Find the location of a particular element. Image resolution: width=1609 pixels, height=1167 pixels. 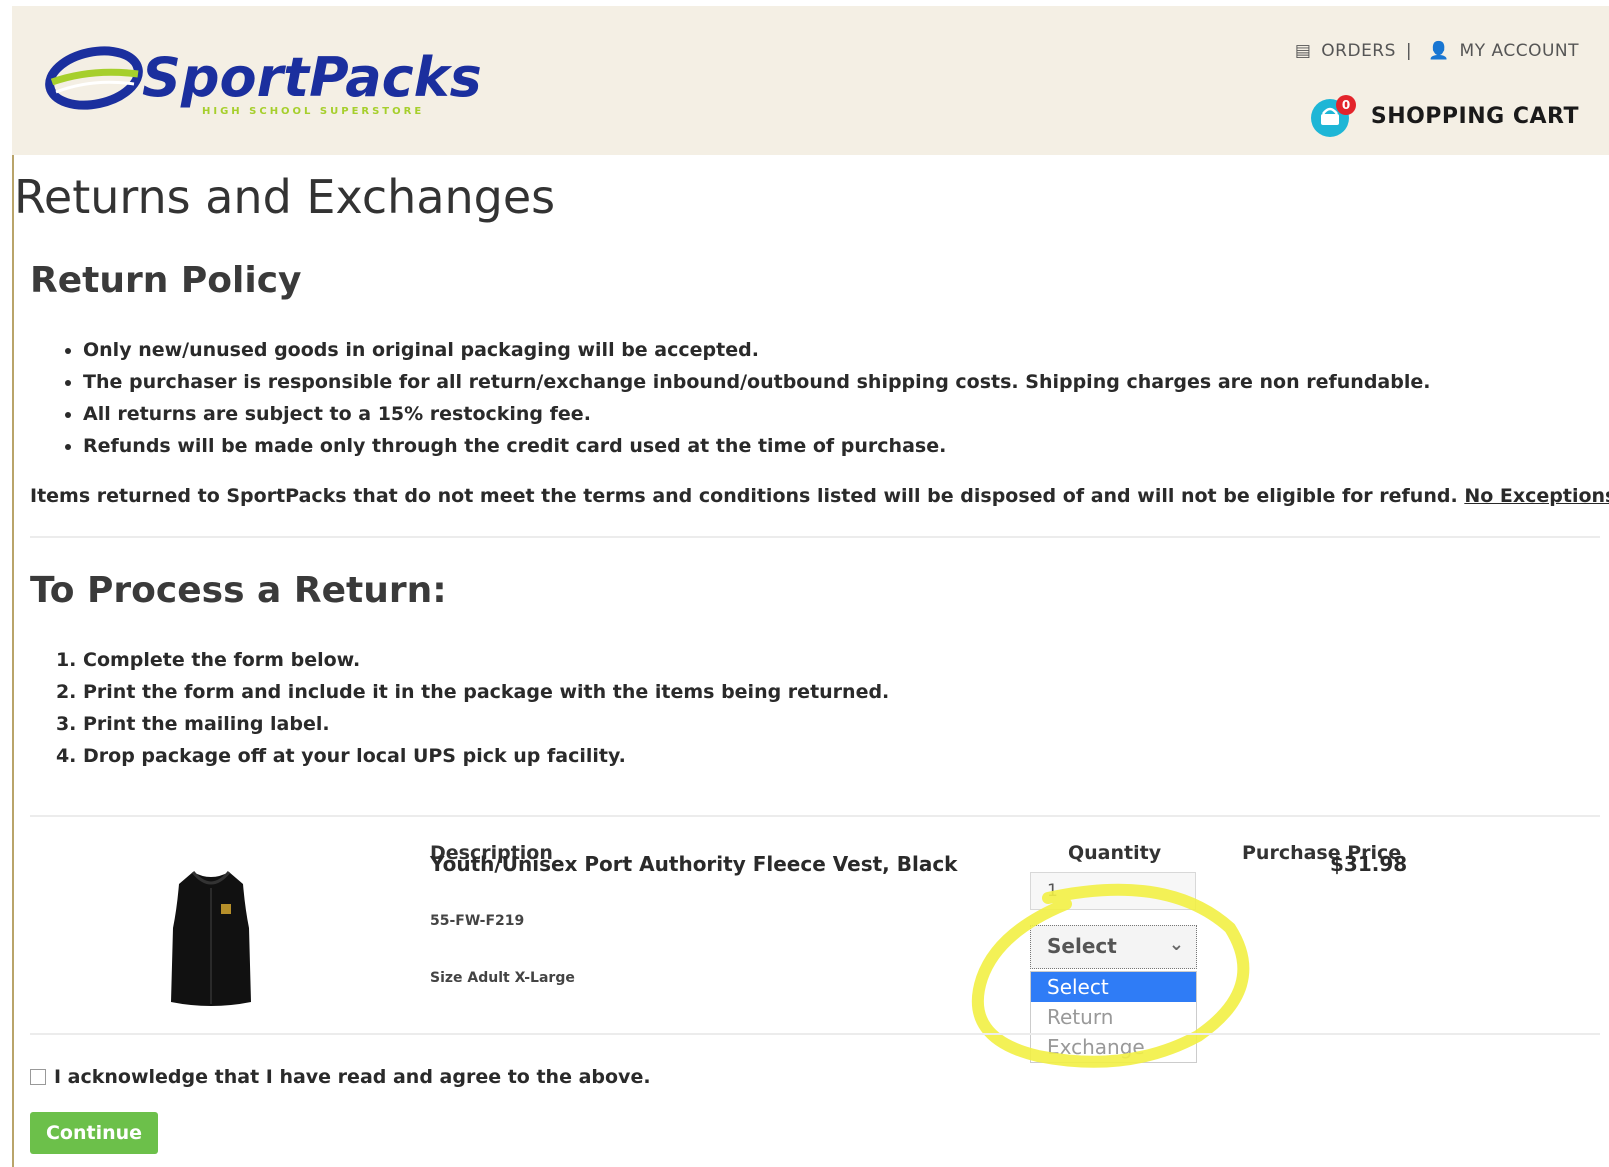

page-title: Returns and Exchanges is located at coordinates (285, 197).